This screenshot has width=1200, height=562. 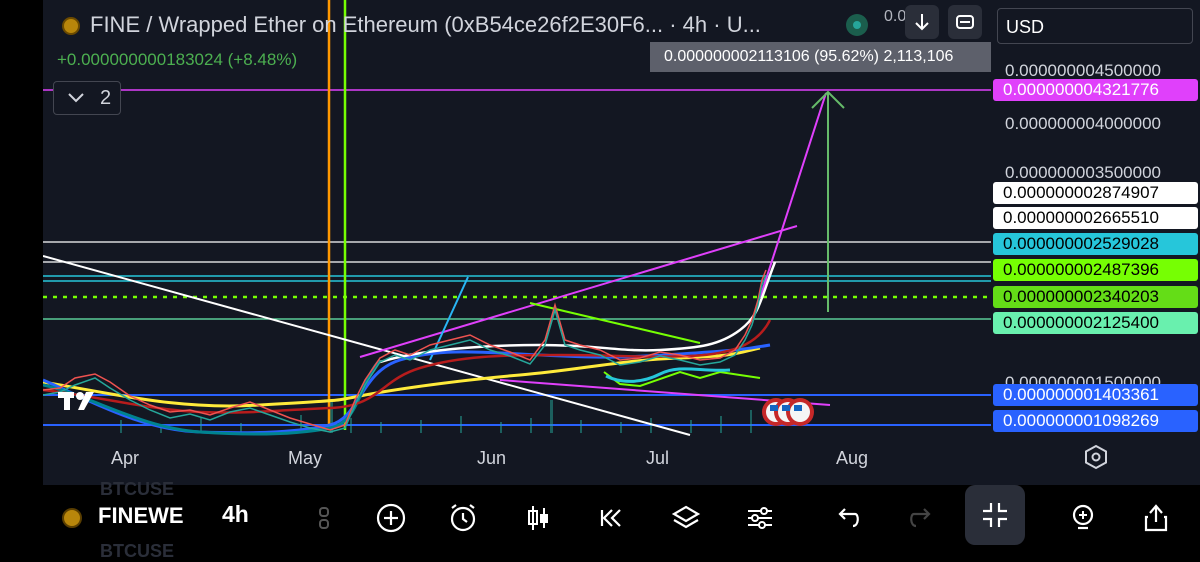 I want to click on fine-token-logo-icon, so click(x=71, y=26).